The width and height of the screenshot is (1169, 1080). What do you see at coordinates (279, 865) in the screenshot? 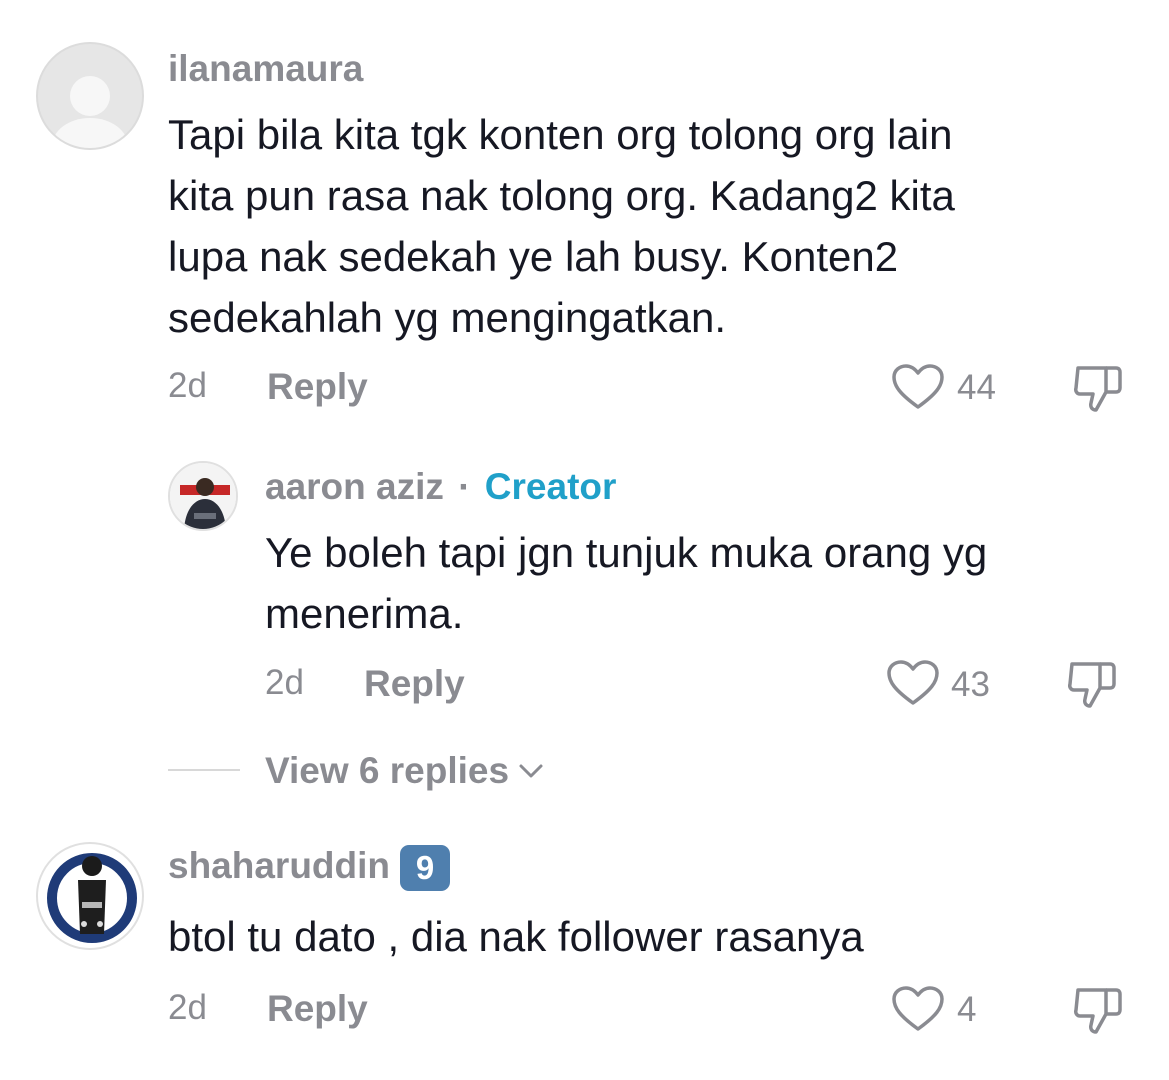
I see `comment-username: shaharuddin` at bounding box center [279, 865].